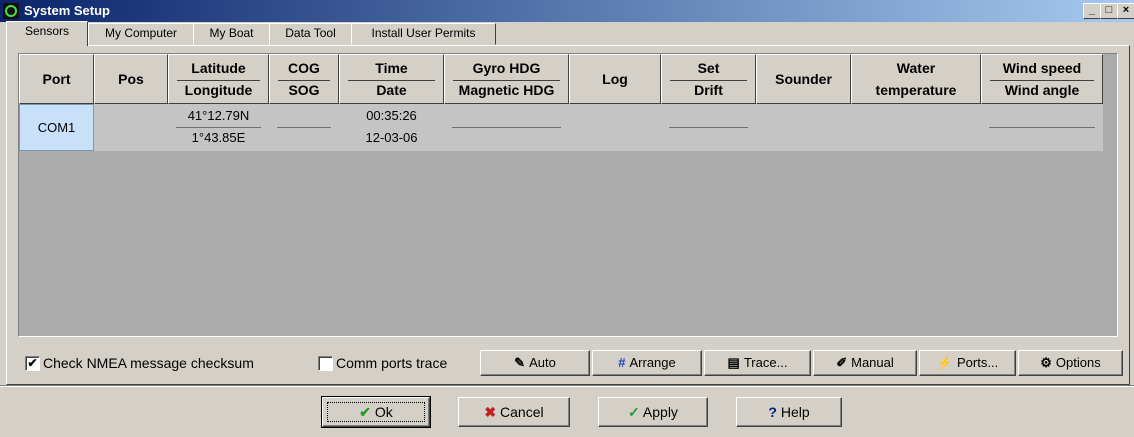 This screenshot has height=437, width=1134. What do you see at coordinates (803, 127) in the screenshot?
I see `sounder-cell` at bounding box center [803, 127].